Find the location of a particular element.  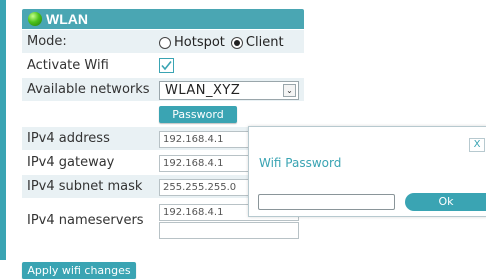

network-select-value: WLAN_XYZ is located at coordinates (203, 90).